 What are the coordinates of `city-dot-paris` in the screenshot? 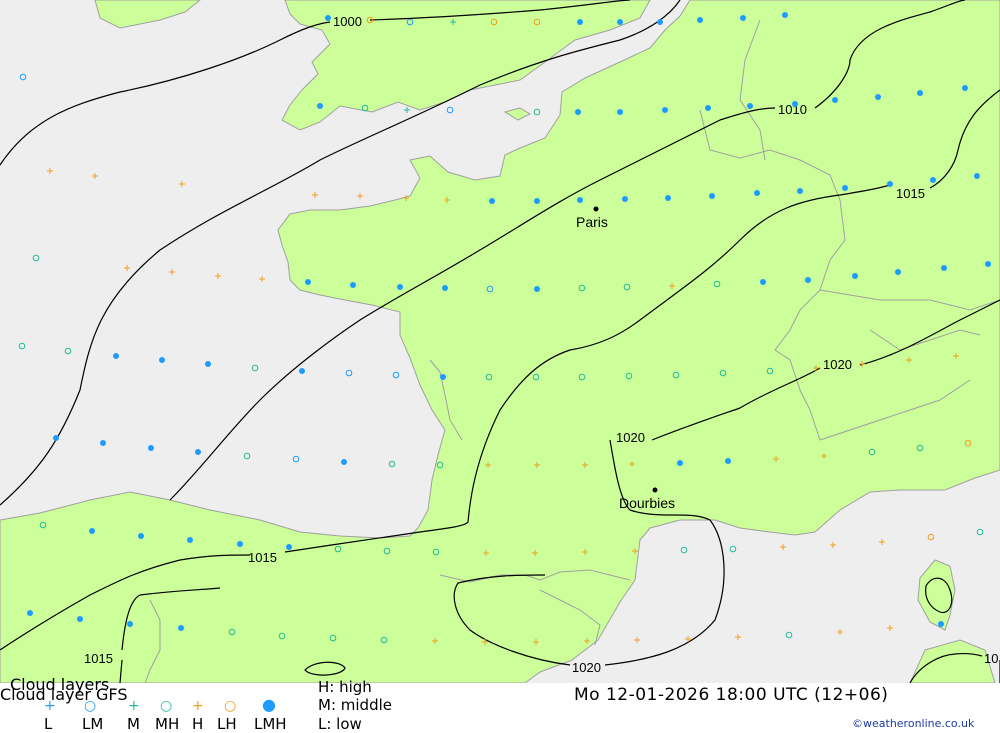 It's located at (596, 209).